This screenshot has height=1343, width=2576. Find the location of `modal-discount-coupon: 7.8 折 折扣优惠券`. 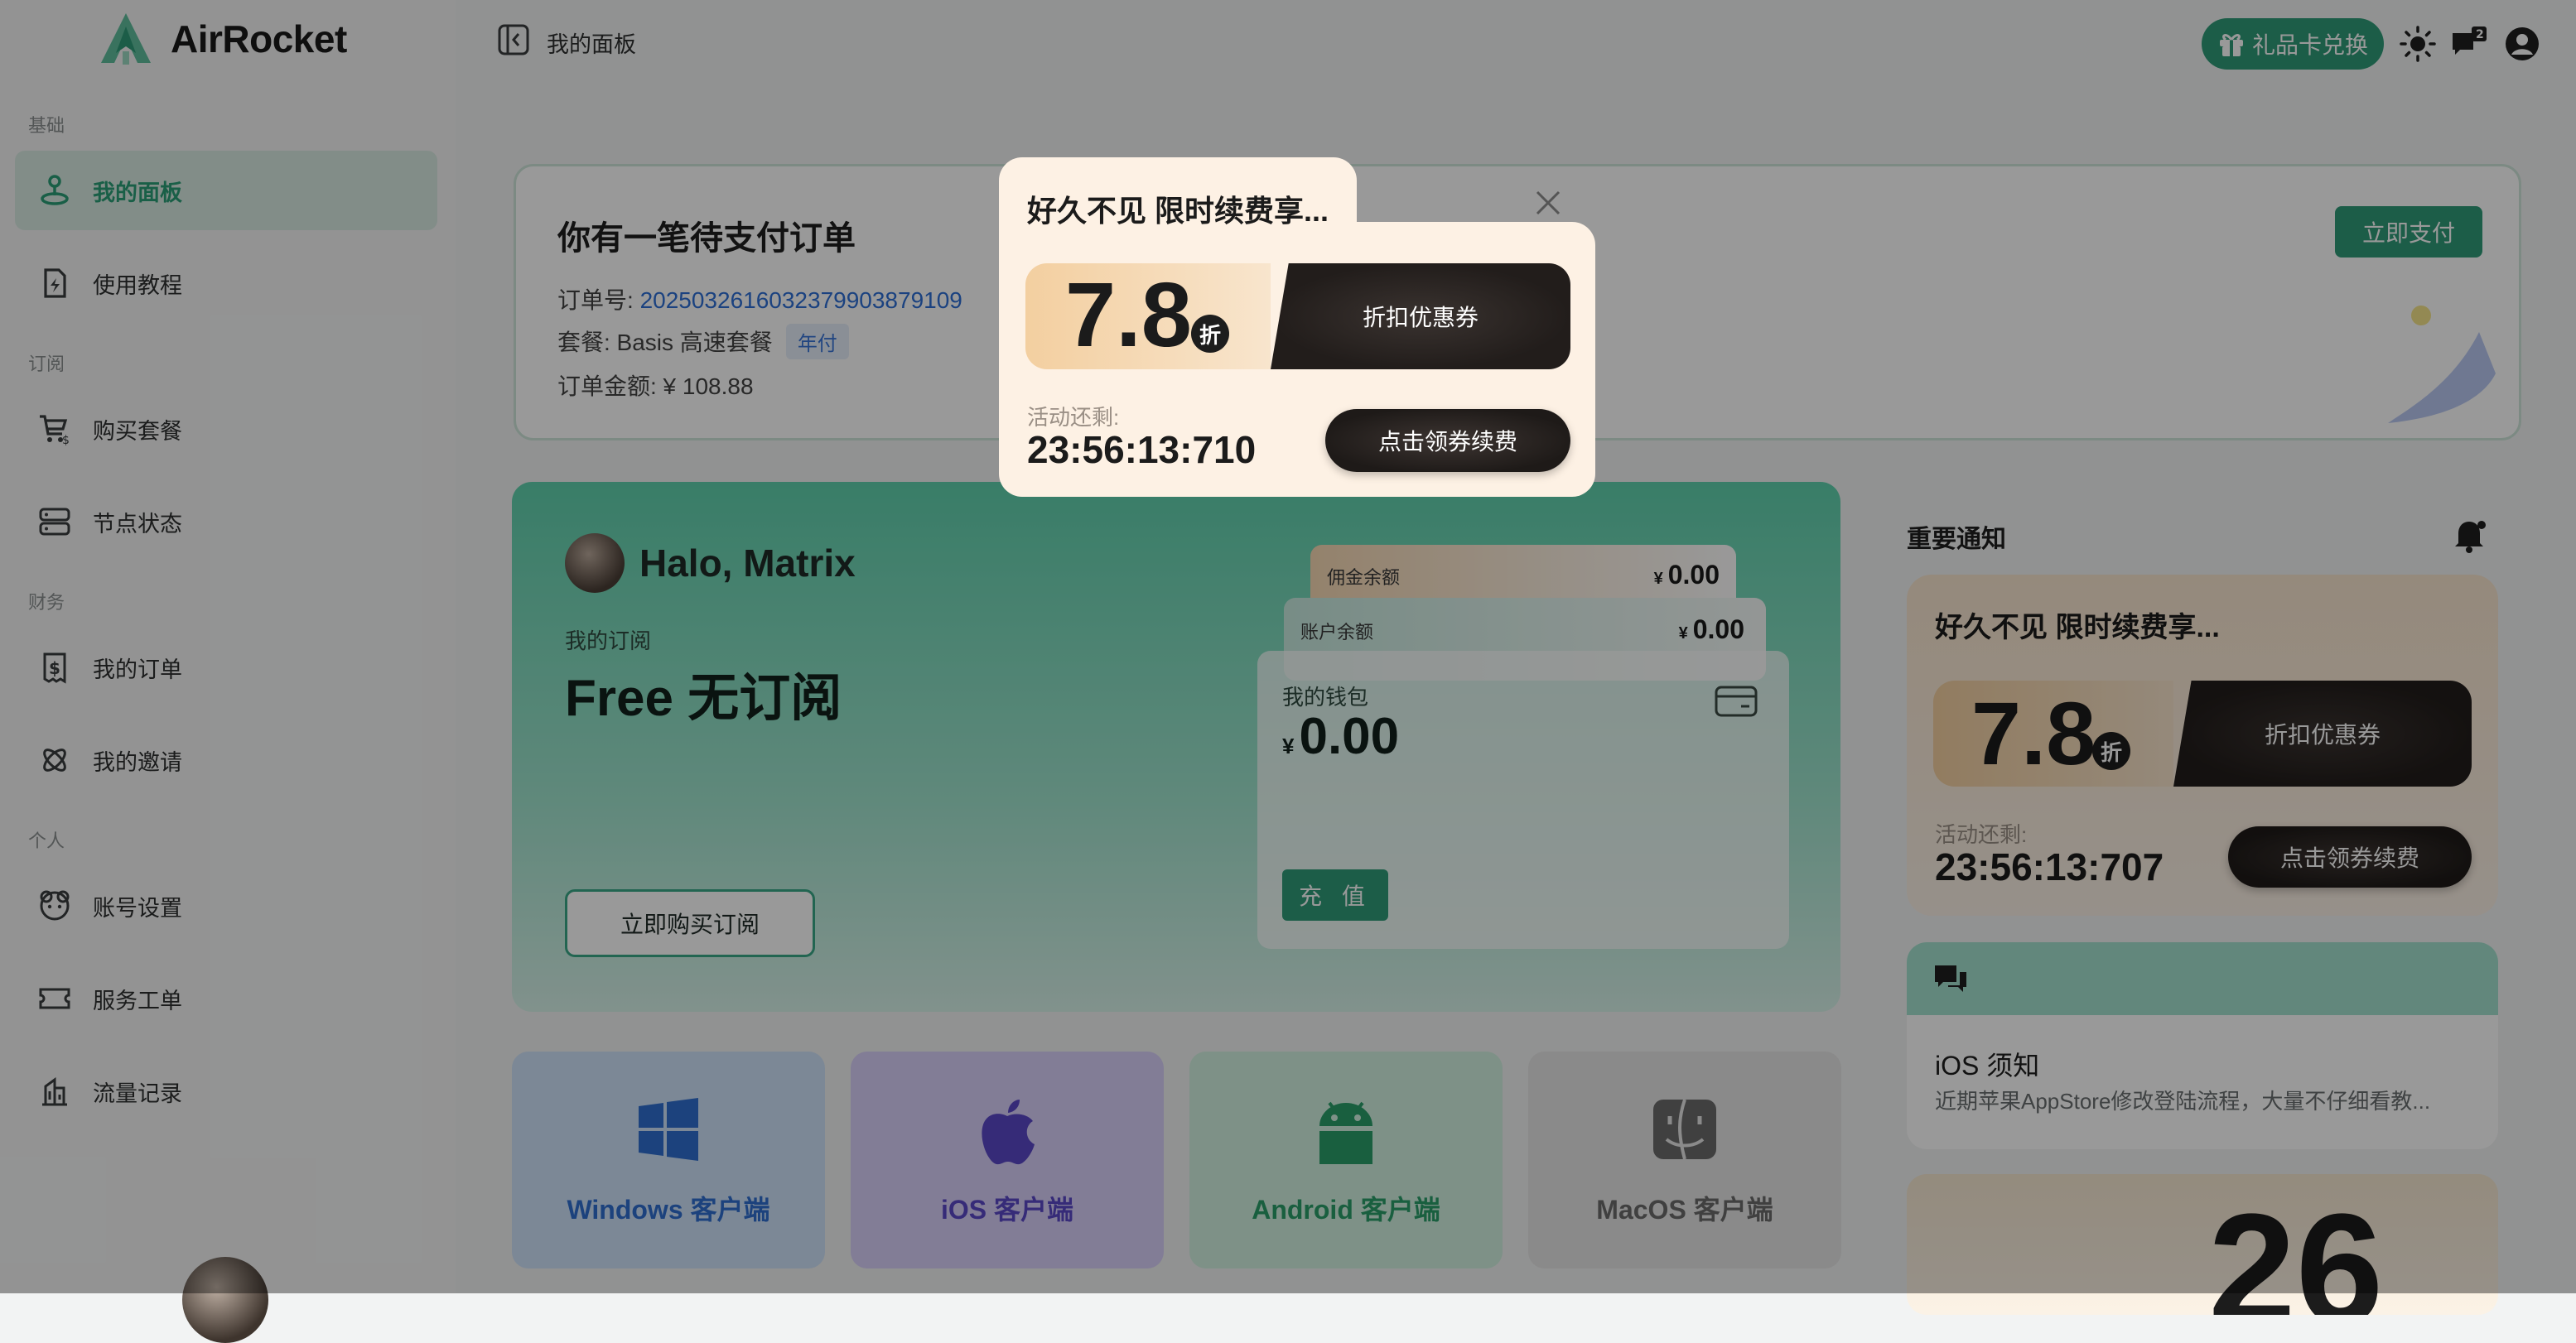

modal-discount-coupon: 7.8 折 折扣优惠券 is located at coordinates (1297, 316).